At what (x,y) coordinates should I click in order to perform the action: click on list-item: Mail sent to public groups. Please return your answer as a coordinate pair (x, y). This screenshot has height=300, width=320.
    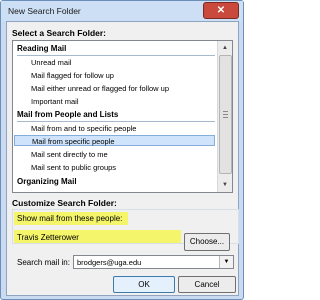
    Looking at the image, I should click on (114, 167).